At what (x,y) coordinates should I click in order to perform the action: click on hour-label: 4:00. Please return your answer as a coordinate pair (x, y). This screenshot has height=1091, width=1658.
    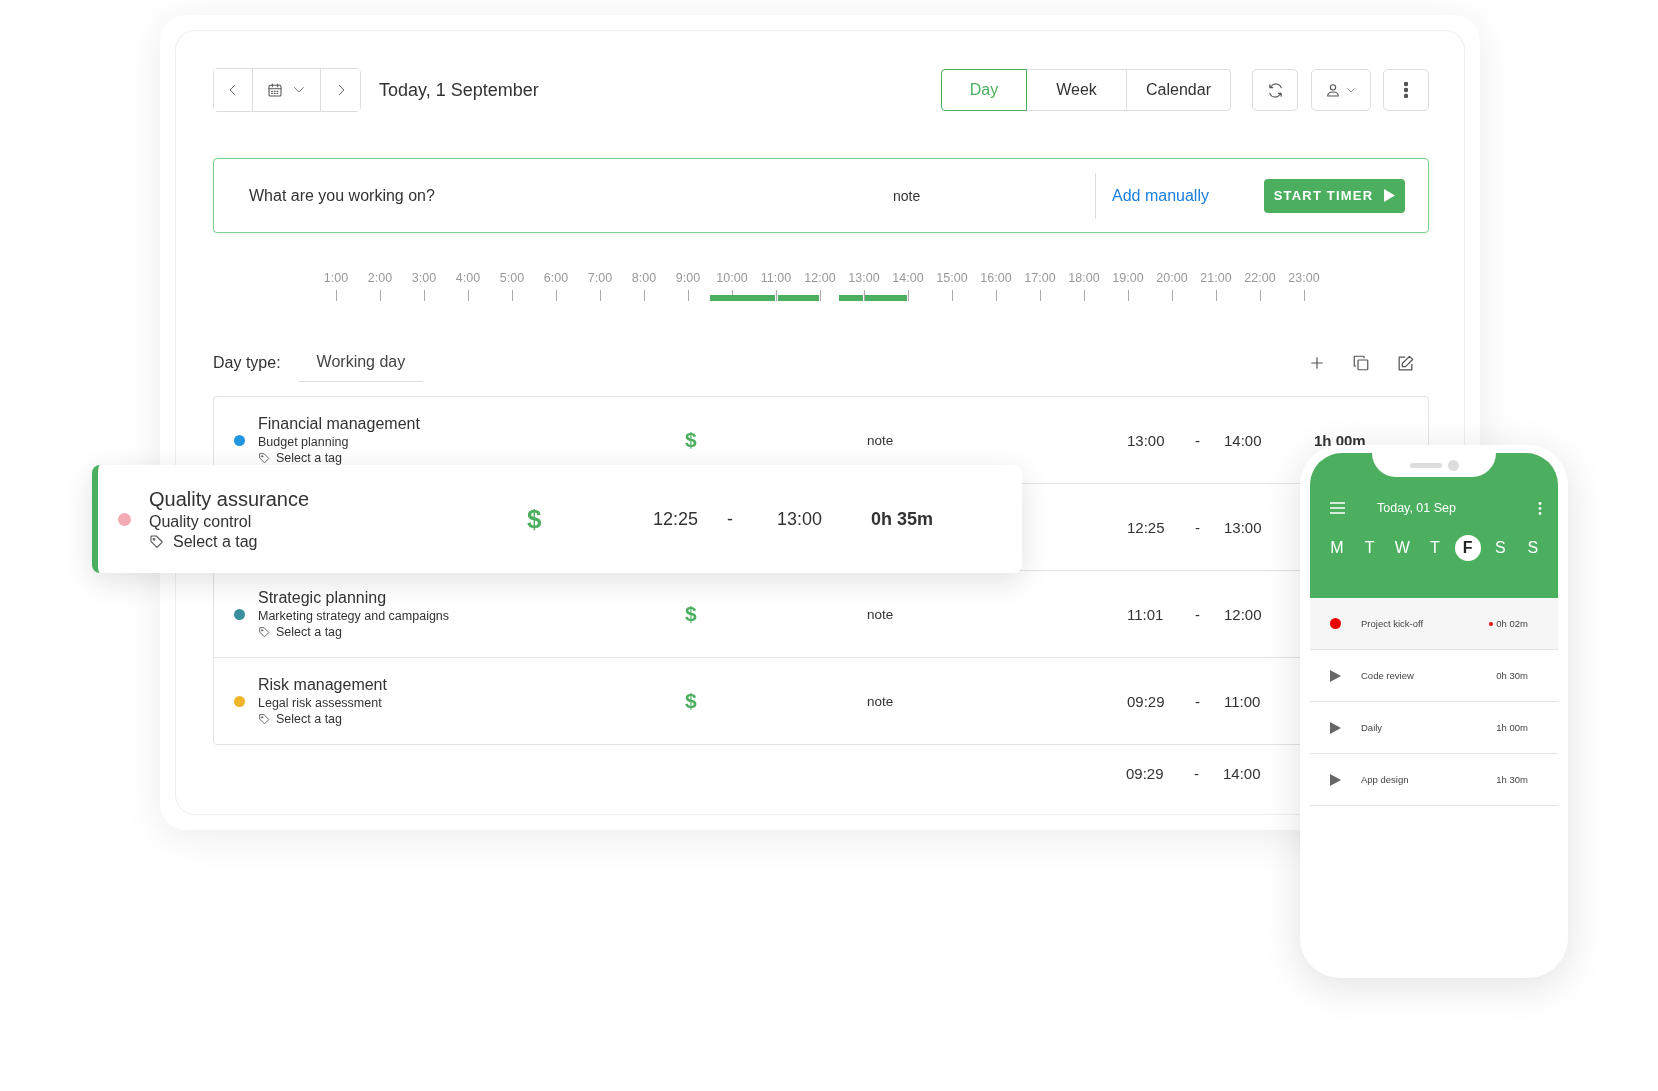
    Looking at the image, I should click on (468, 278).